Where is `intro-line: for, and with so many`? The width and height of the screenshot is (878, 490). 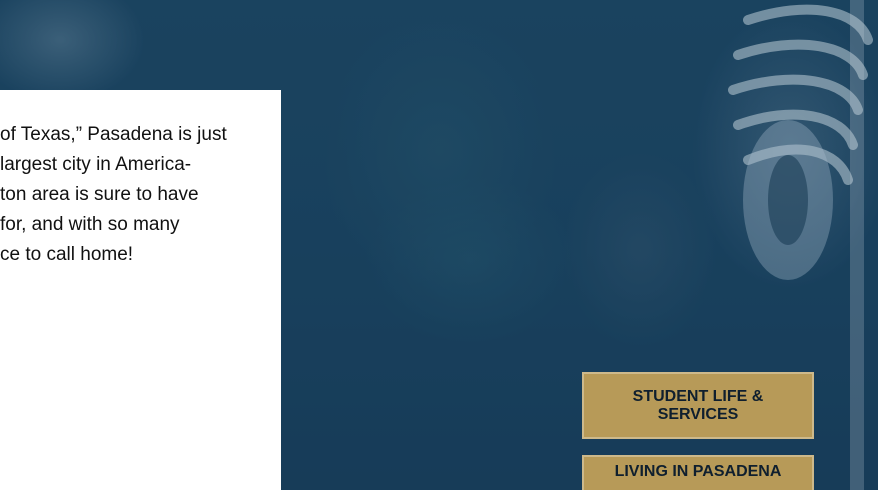 intro-line: for, and with so many is located at coordinates (90, 224).